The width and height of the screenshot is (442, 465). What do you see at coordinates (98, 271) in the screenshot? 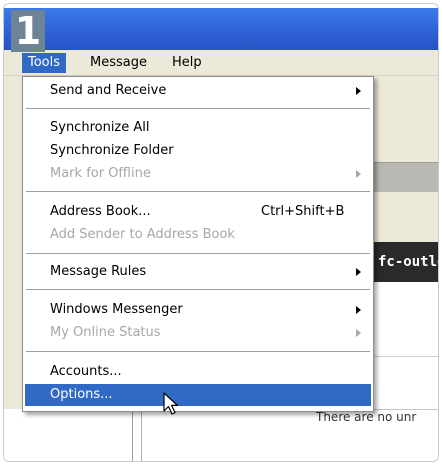
I see `menu-item-label: Message Rules` at bounding box center [98, 271].